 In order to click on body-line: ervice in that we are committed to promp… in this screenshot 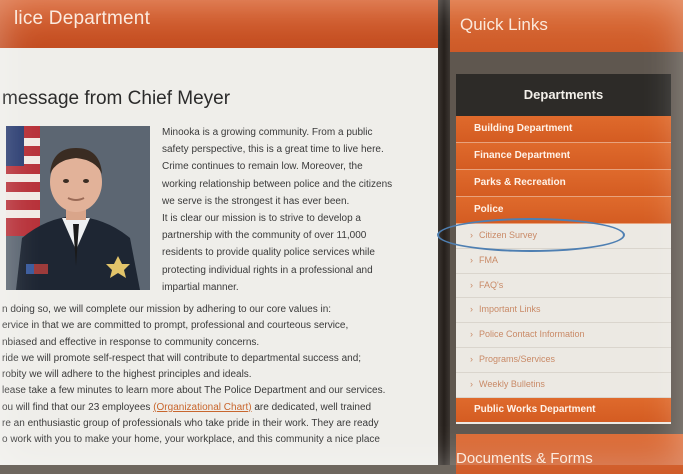, I will do `click(175, 326)`.